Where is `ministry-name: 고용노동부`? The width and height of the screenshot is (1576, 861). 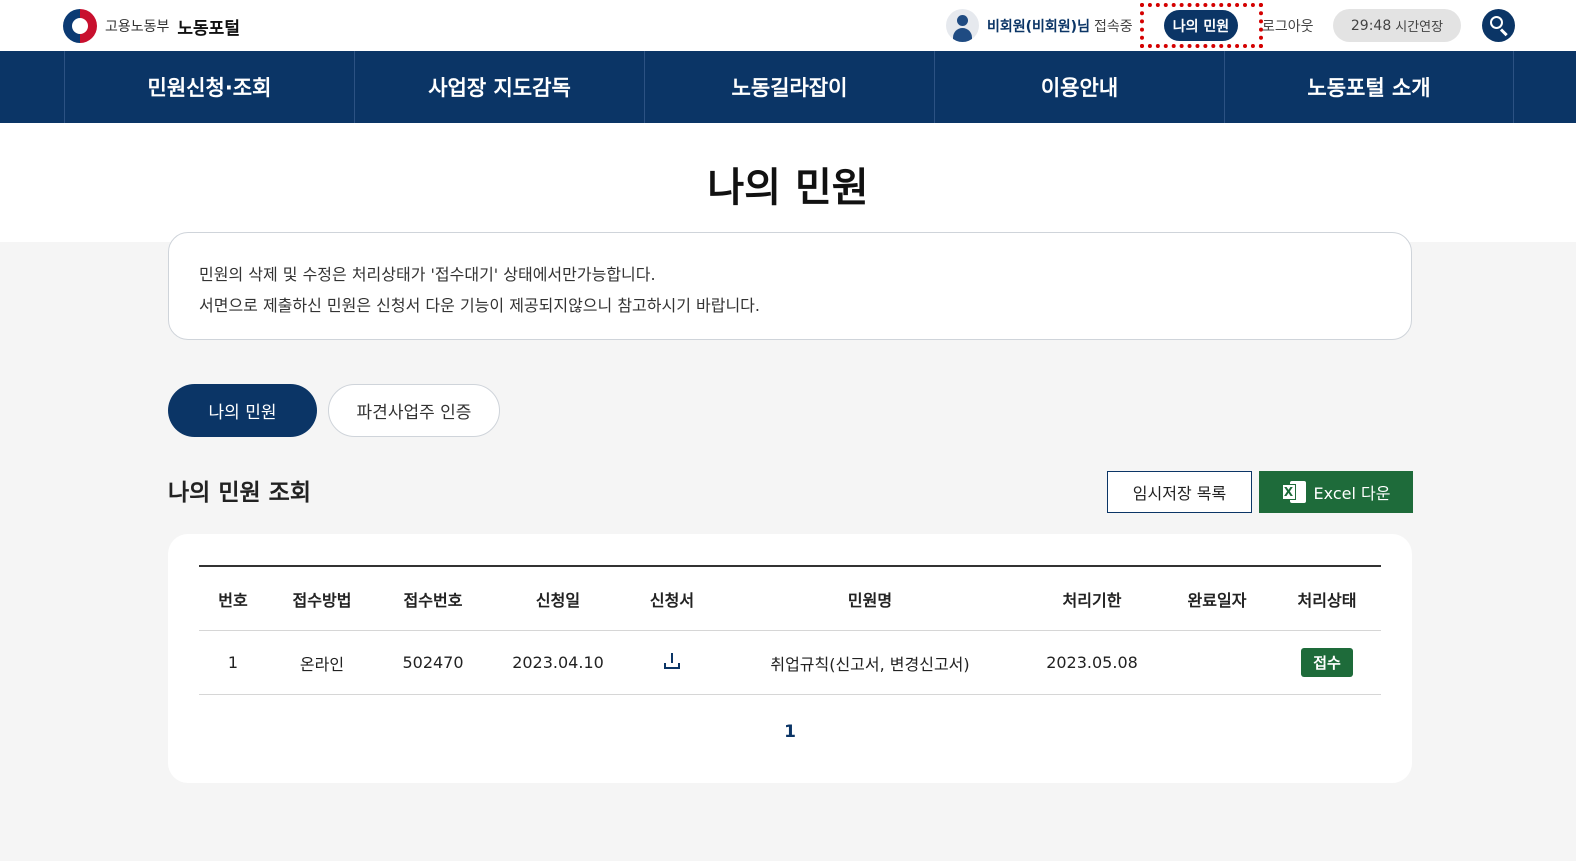
ministry-name: 고용노동부 is located at coordinates (137, 27).